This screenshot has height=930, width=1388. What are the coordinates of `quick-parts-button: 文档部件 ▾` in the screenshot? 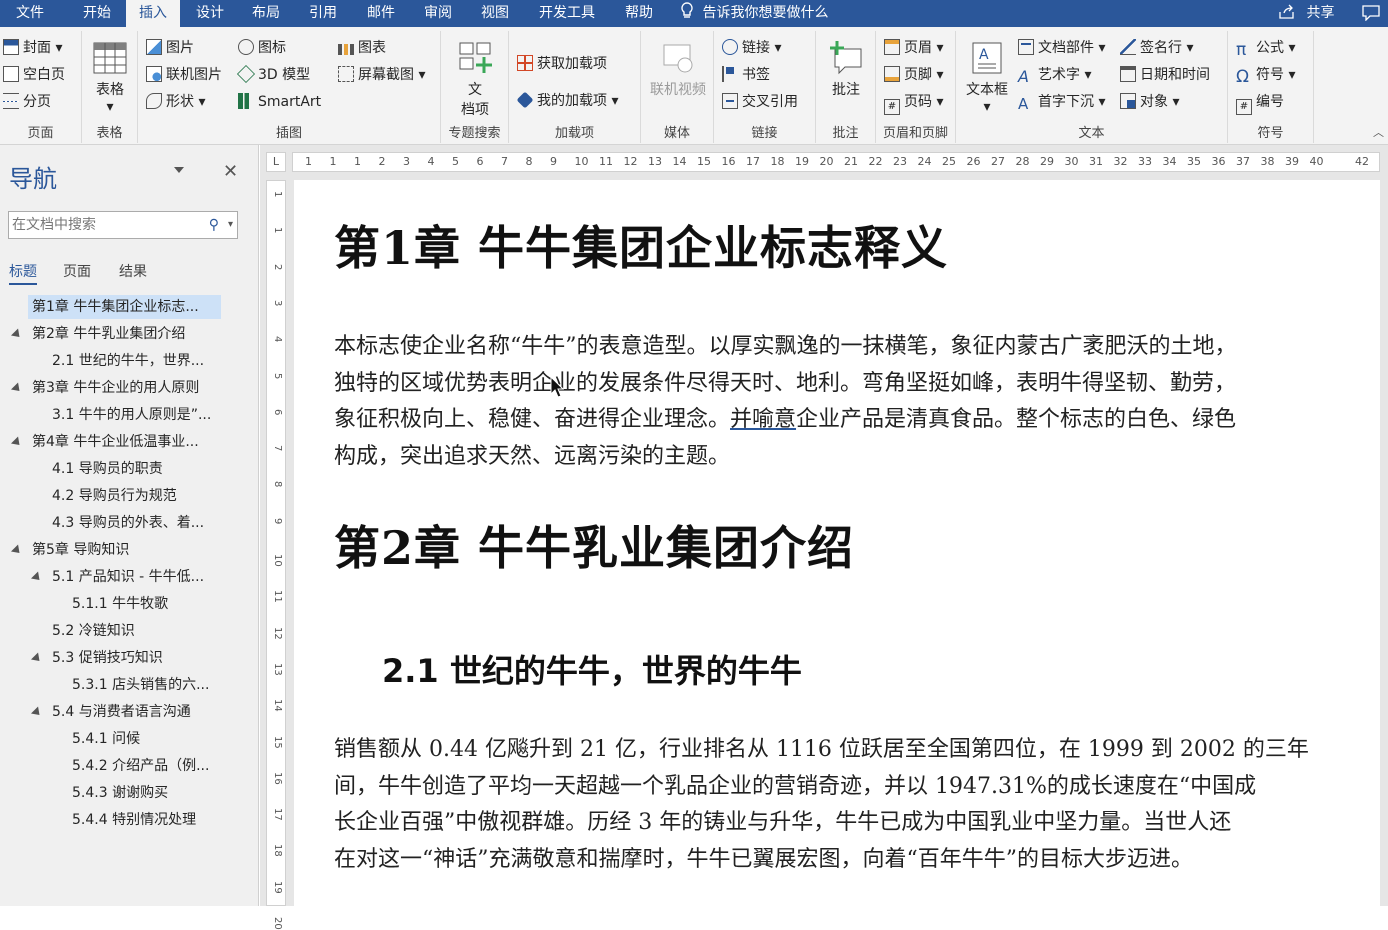 It's located at (1061, 48).